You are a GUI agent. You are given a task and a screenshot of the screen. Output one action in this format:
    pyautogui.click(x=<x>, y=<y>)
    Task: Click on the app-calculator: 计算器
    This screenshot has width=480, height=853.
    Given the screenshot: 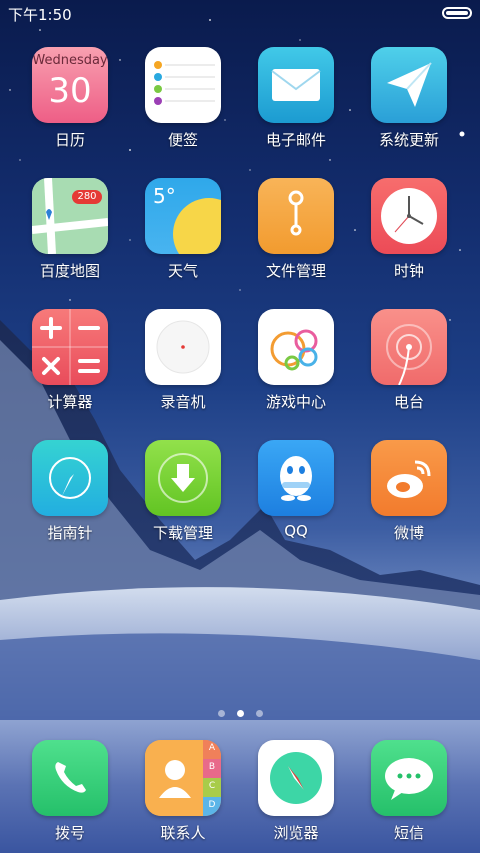 What is the action you would take?
    pyautogui.click(x=70, y=360)
    